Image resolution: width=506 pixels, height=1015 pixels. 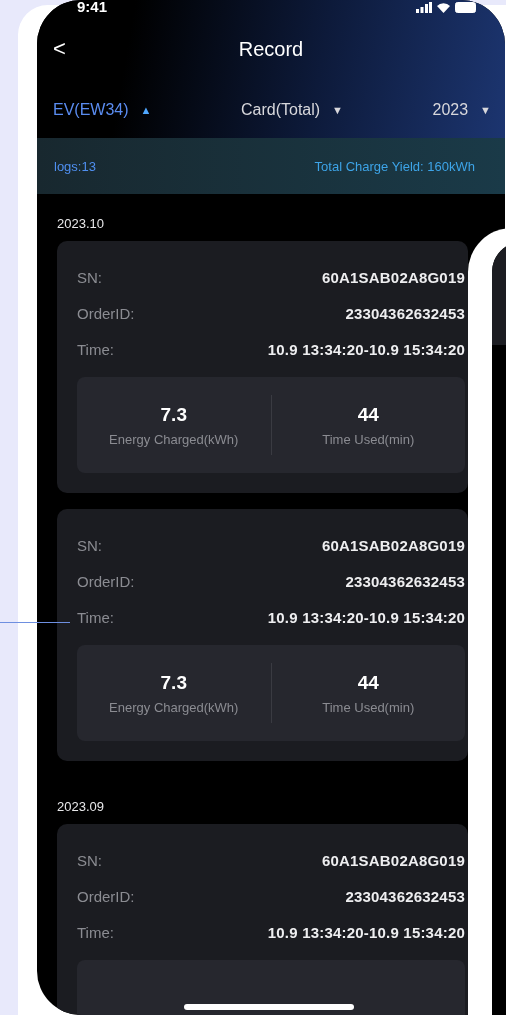 What do you see at coordinates (271, 49) in the screenshot?
I see `page-title: Record` at bounding box center [271, 49].